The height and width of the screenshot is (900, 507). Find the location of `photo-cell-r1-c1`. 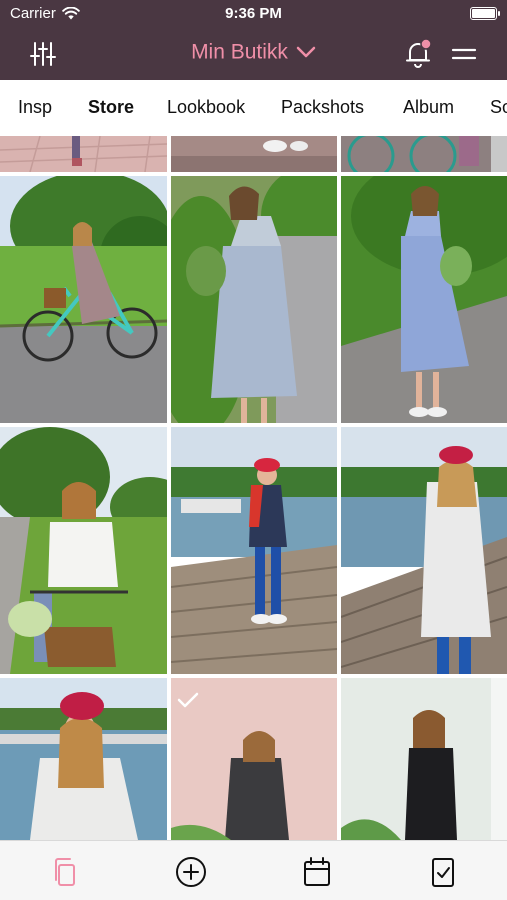

photo-cell-r1-c1 is located at coordinates (83, 154).